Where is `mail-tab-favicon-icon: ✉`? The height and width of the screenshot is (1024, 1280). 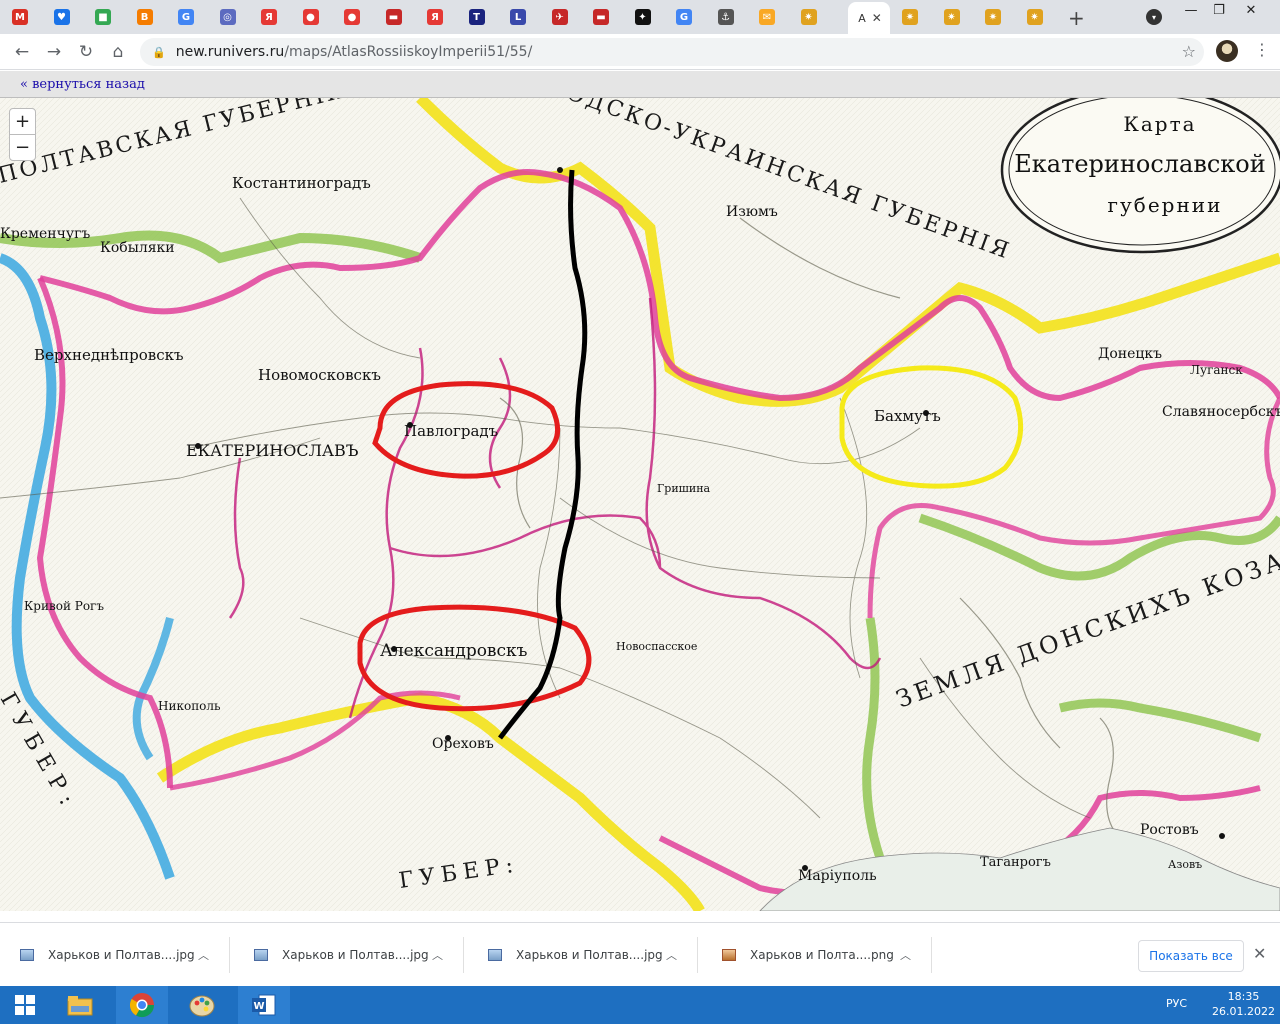 mail-tab-favicon-icon: ✉ is located at coordinates (767, 17).